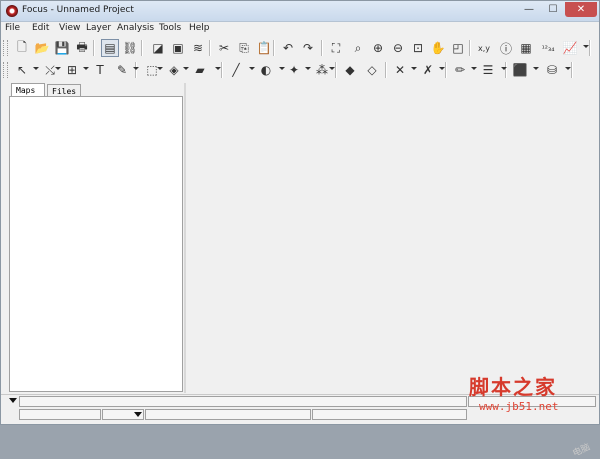 This screenshot has width=600, height=459. Describe the element at coordinates (135, 28) in the screenshot. I see `menu-analysis: Analysis` at that location.